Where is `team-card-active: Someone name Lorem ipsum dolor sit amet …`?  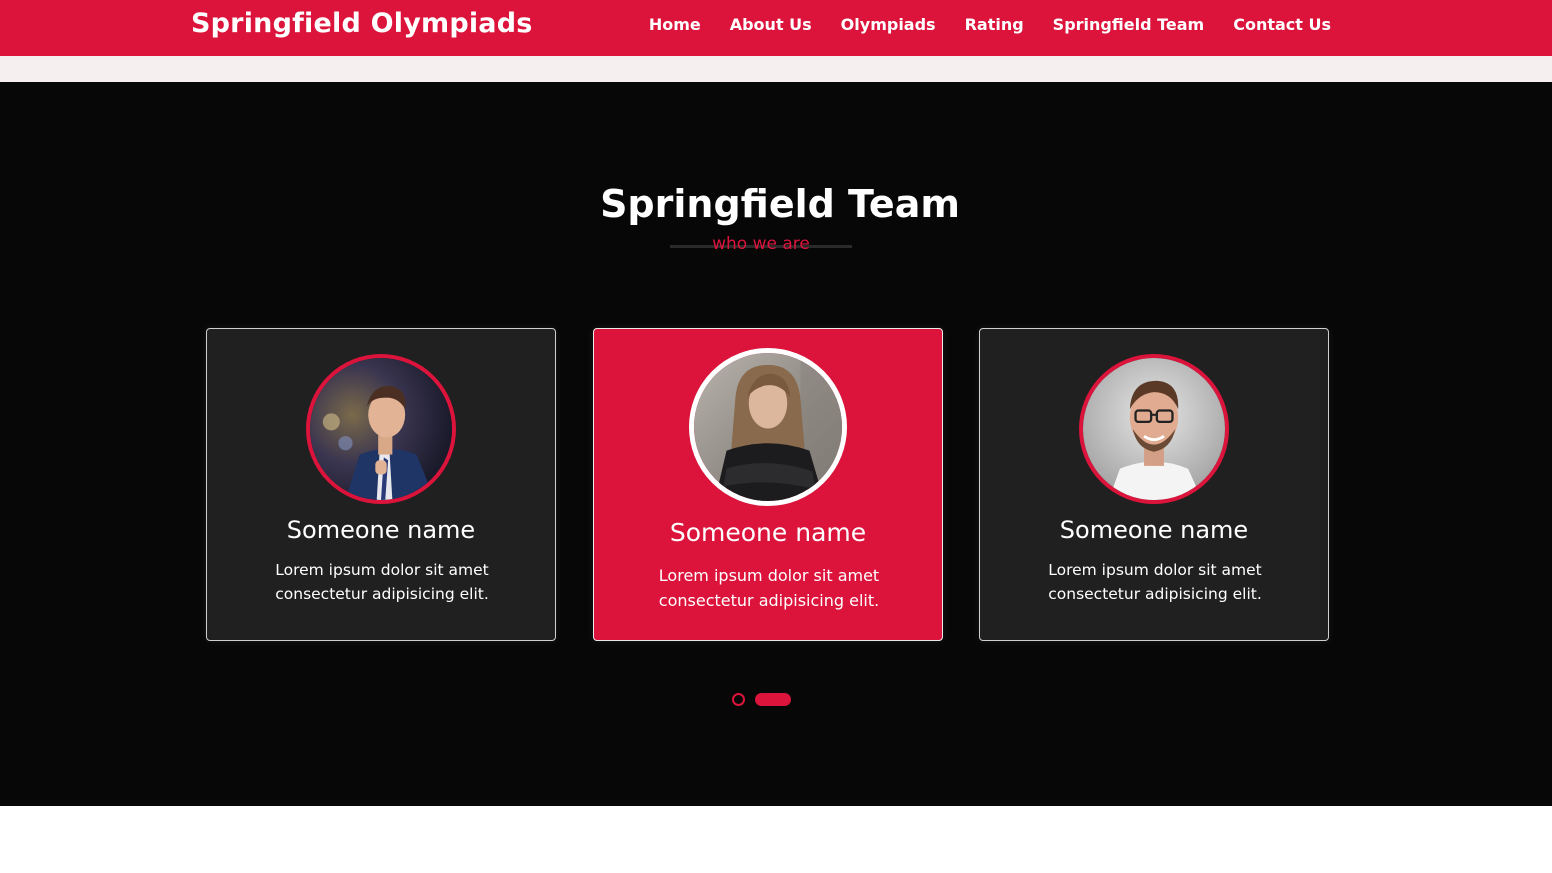 team-card-active: Someone name Lorem ipsum dolor sit amet … is located at coordinates (768, 484).